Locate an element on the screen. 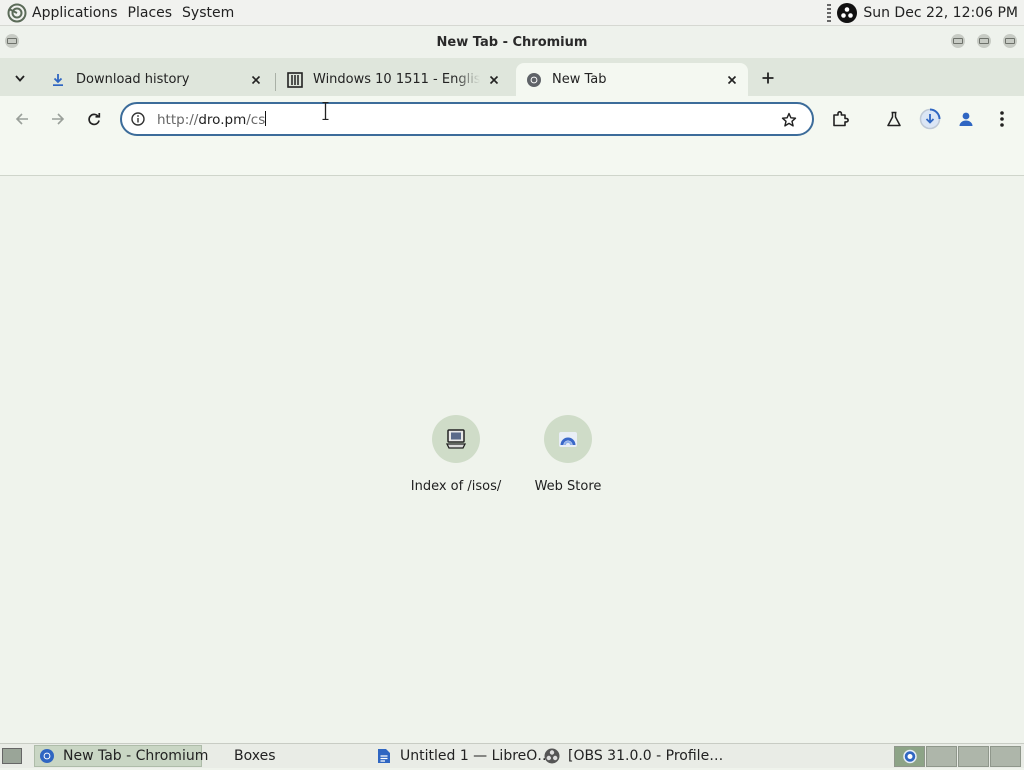 The width and height of the screenshot is (1024, 770). site-info-icon is located at coordinates (138, 119).